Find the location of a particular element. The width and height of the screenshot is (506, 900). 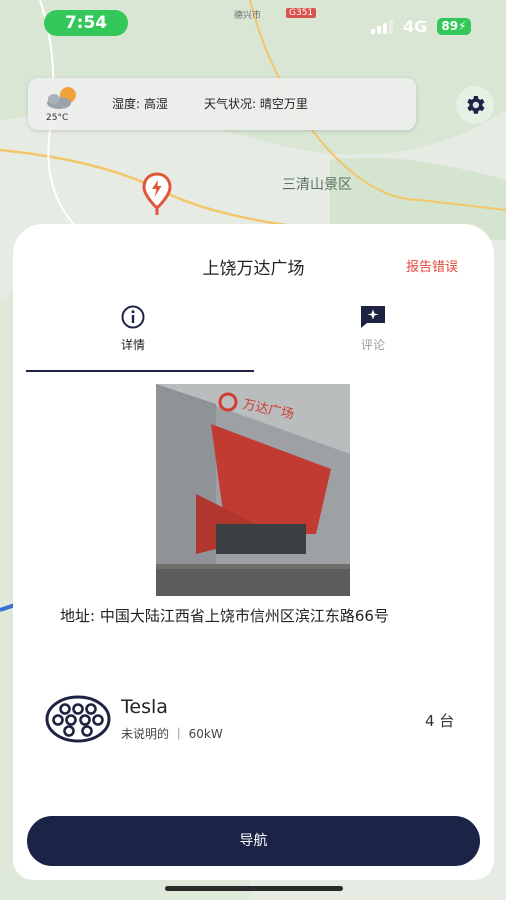

status-bar: 7:54 4G 89⚡ is located at coordinates (253, 24).